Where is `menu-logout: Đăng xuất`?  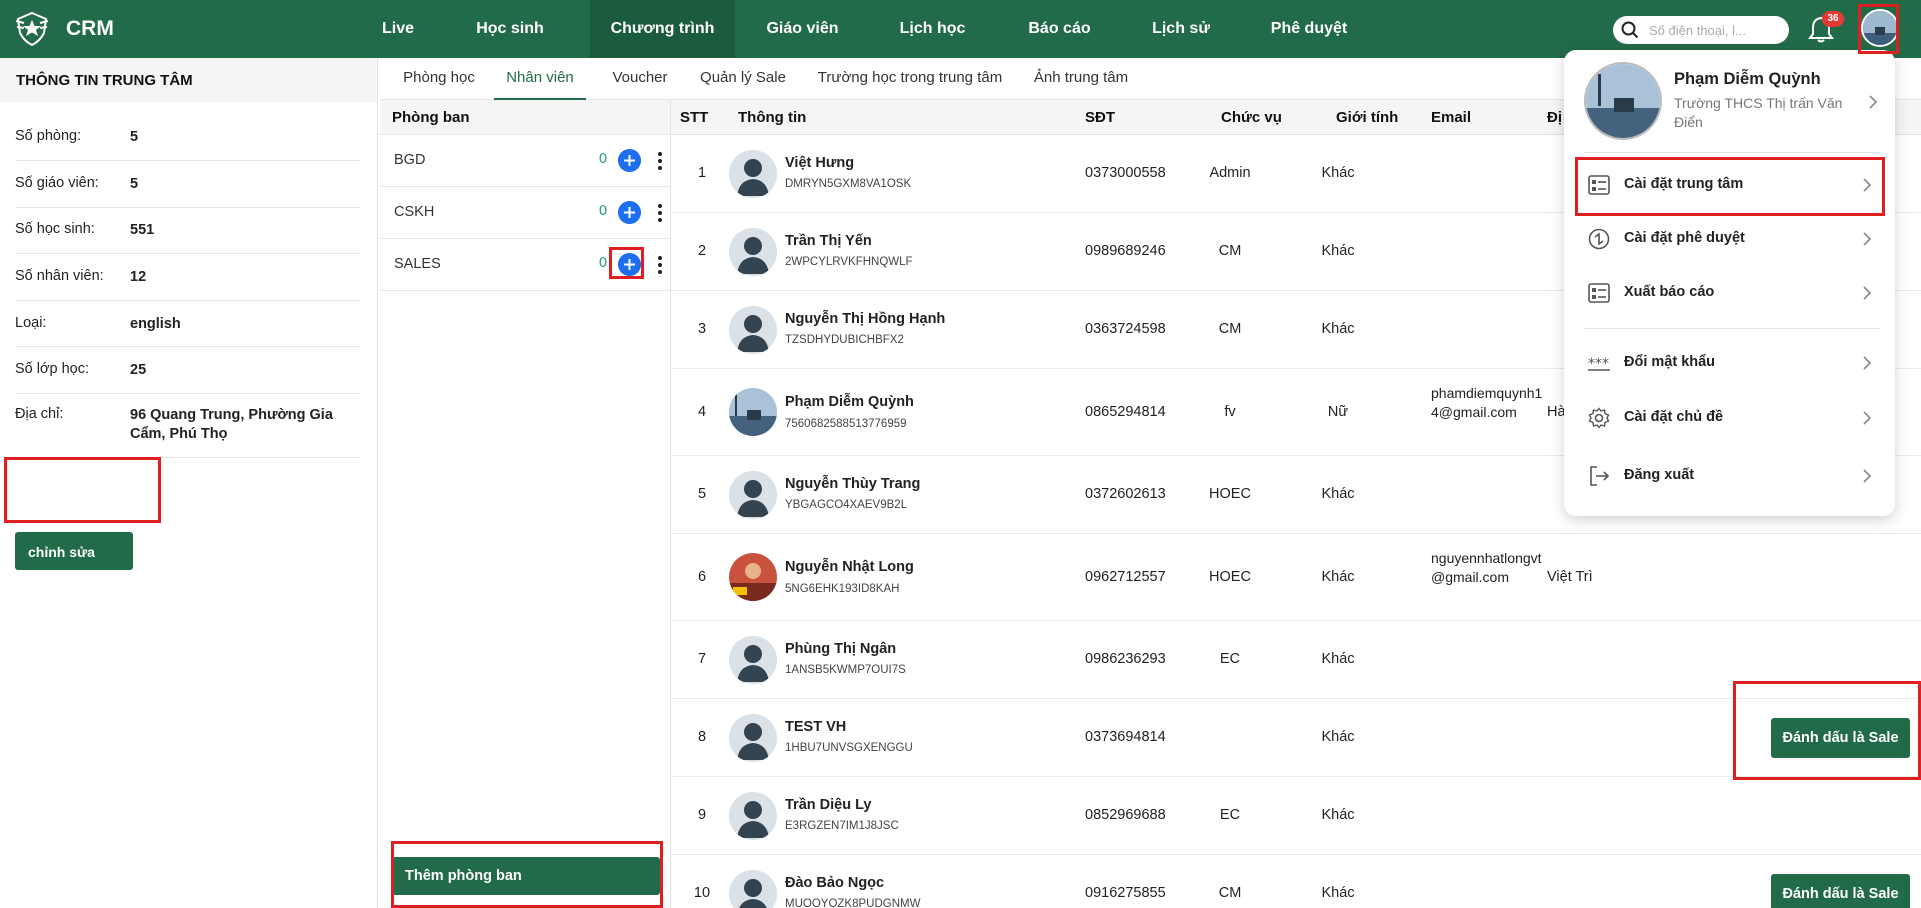
menu-logout: Đăng xuất is located at coordinates (1732, 476).